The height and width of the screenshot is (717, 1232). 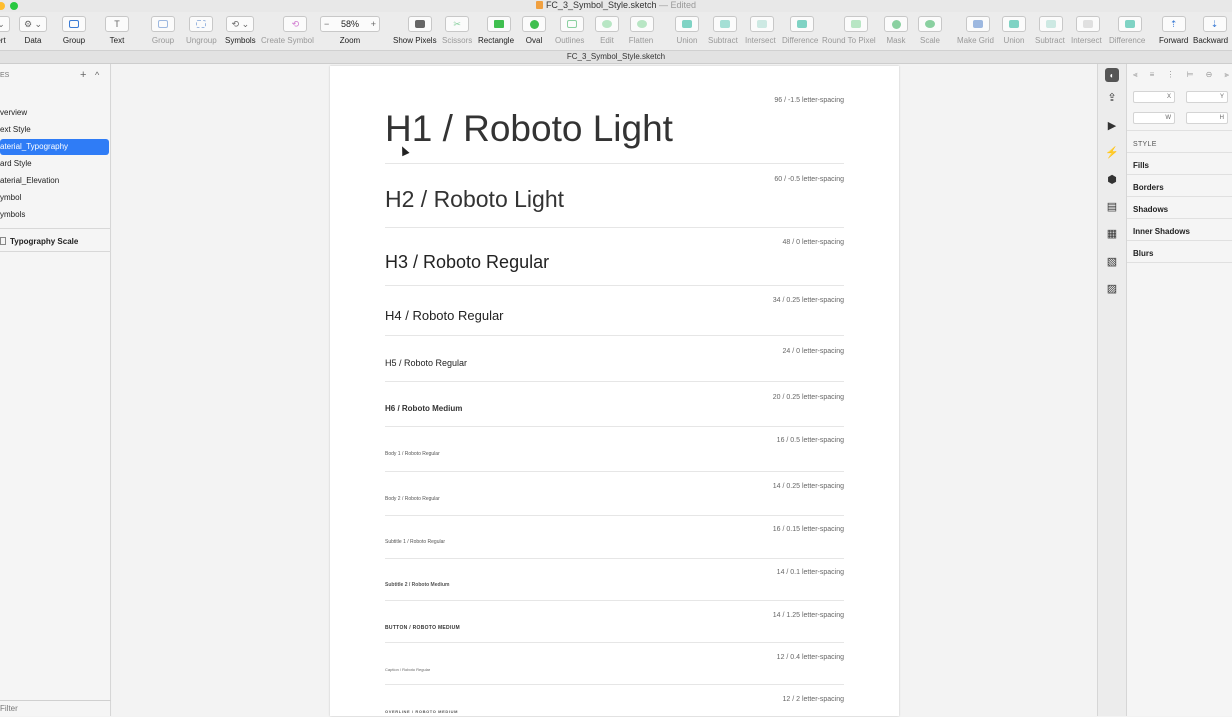 What do you see at coordinates (1050, 30) in the screenshot?
I see `subtract2-tool: Subtract` at bounding box center [1050, 30].